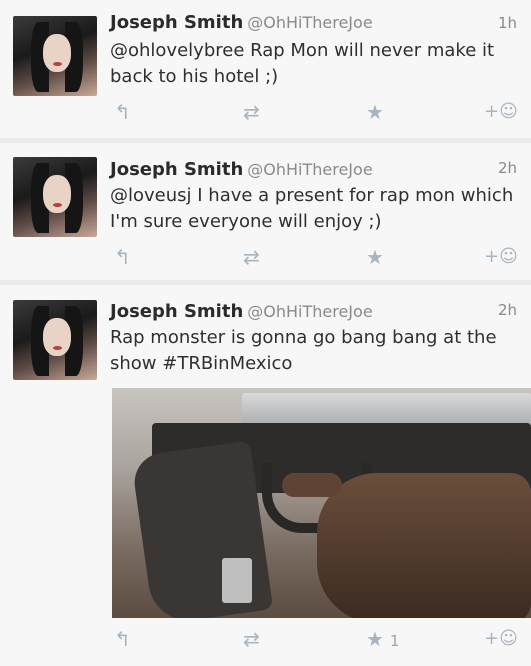  I want to click on tweet-actions: ↰ ⇄ ★ 1 +☺, so click(315, 639).